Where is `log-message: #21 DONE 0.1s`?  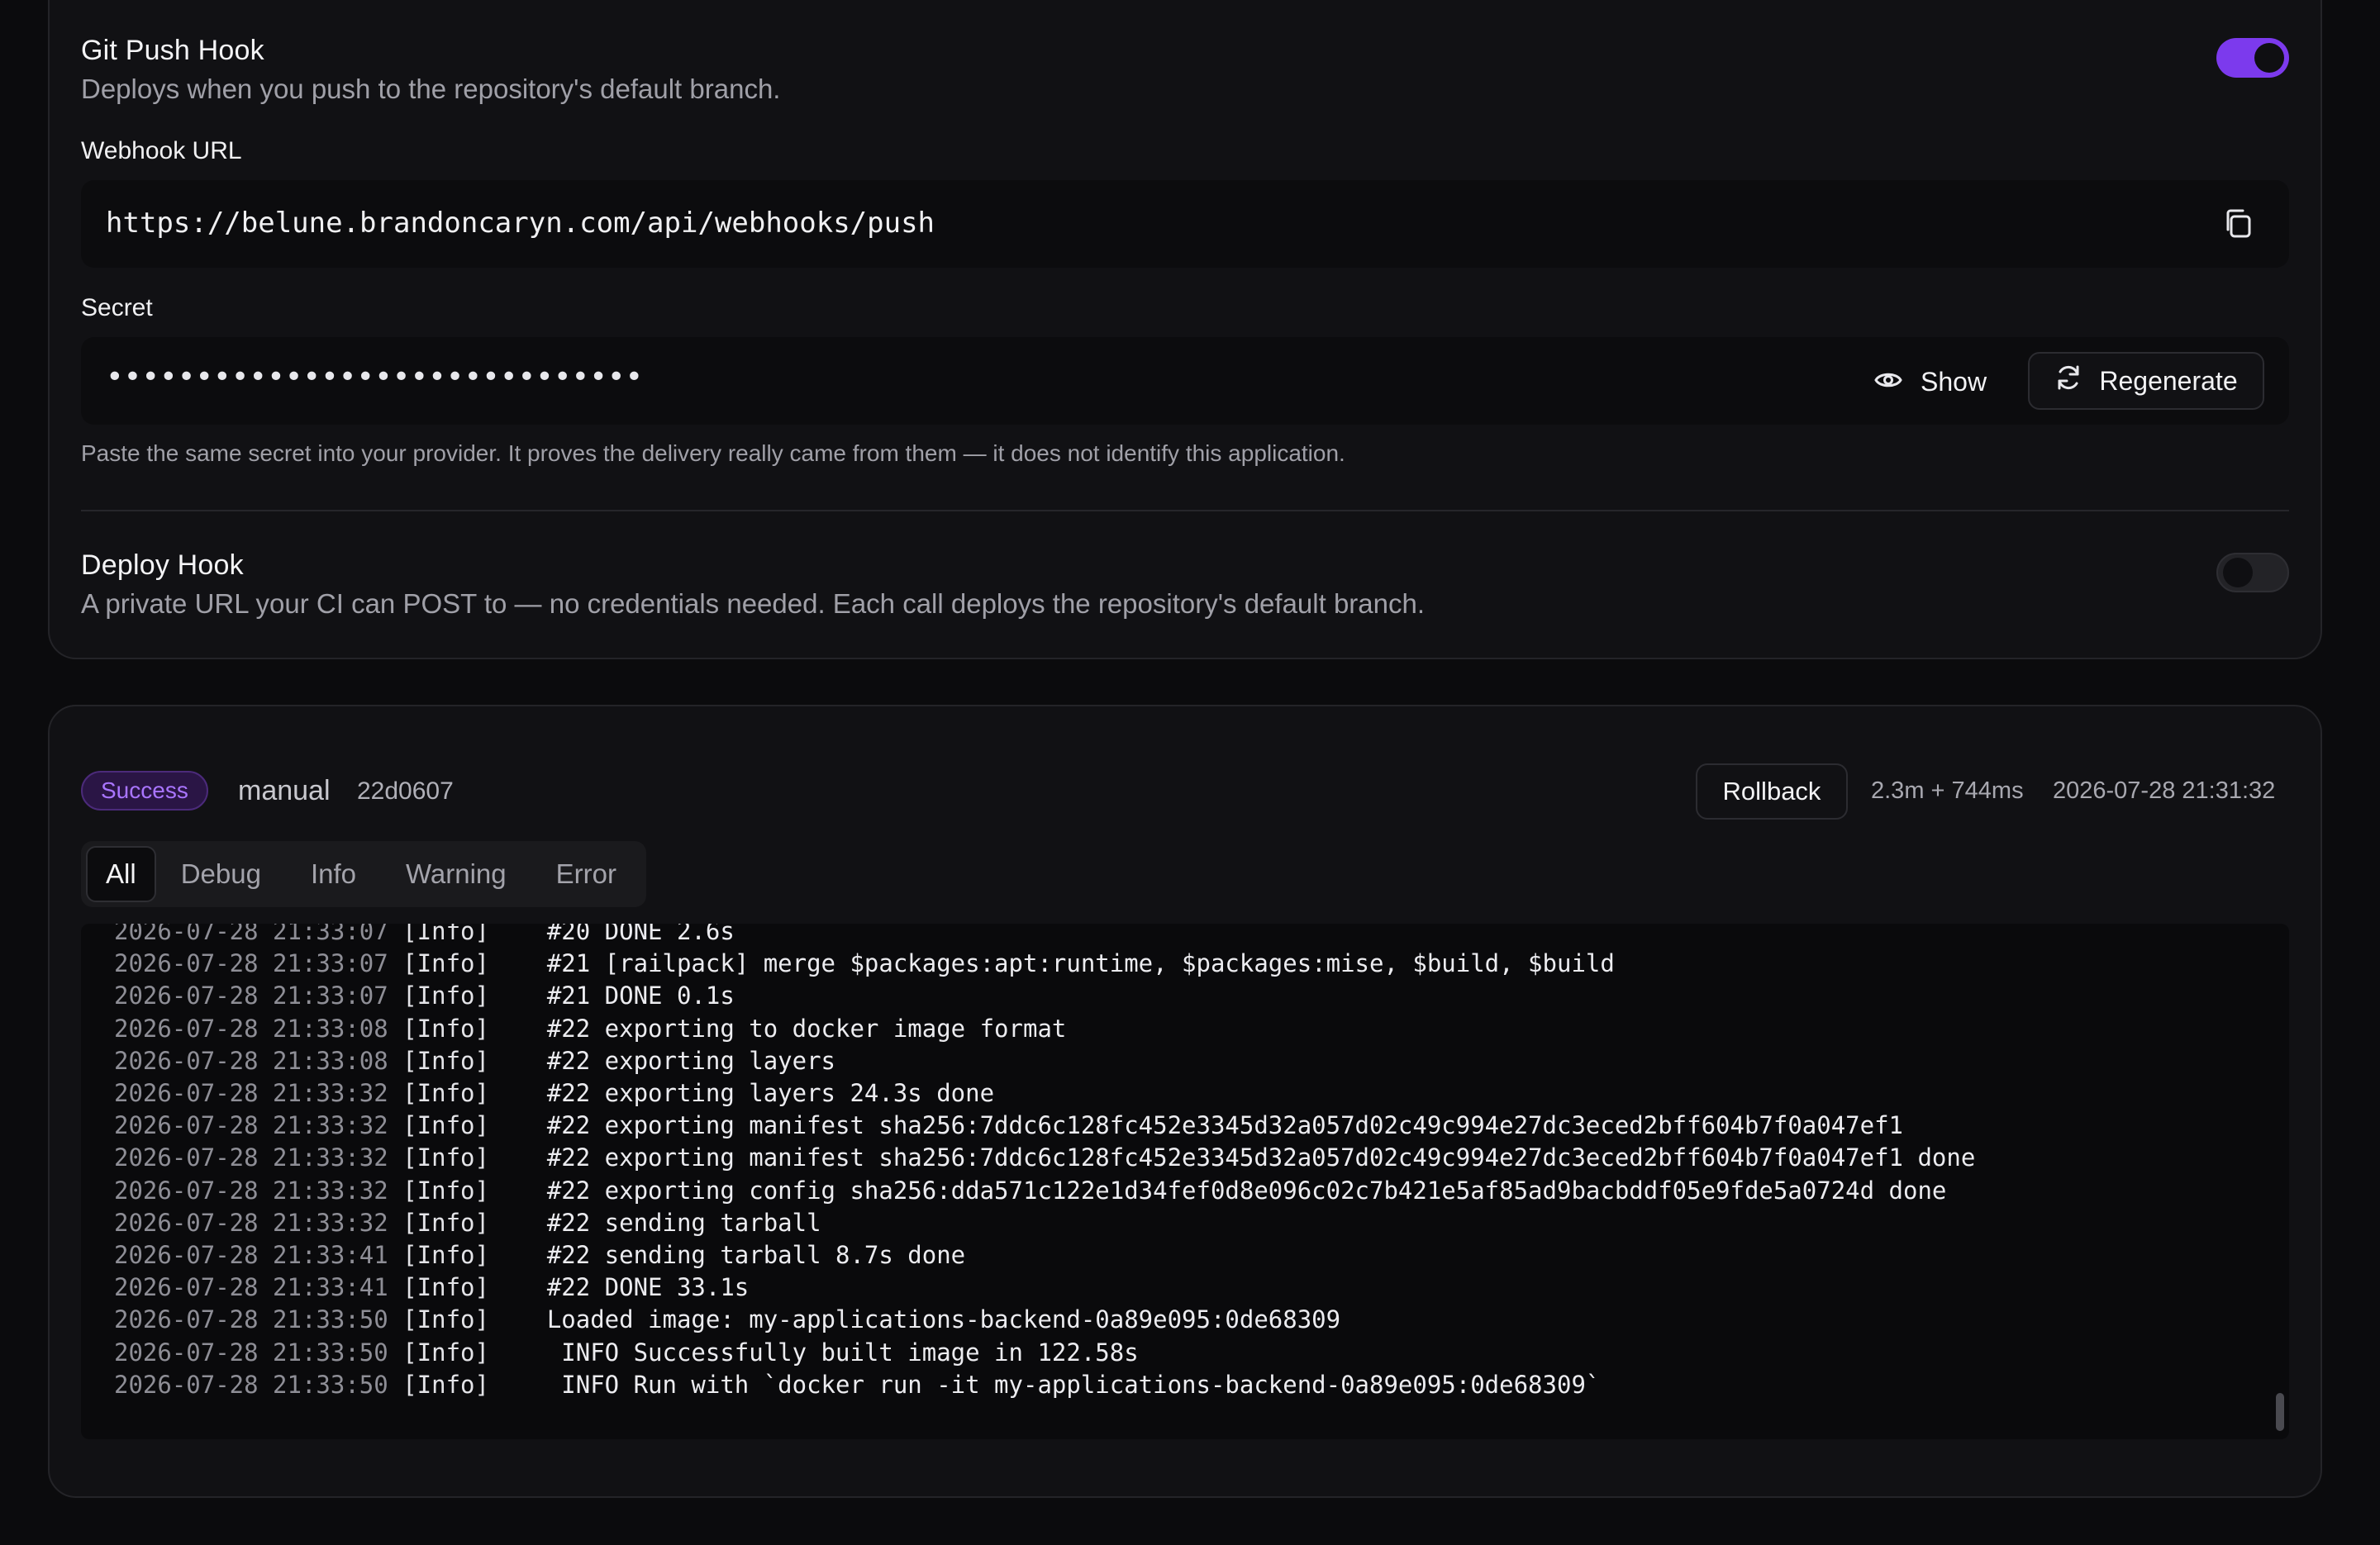 log-message: #21 DONE 0.1s is located at coordinates (619, 996).